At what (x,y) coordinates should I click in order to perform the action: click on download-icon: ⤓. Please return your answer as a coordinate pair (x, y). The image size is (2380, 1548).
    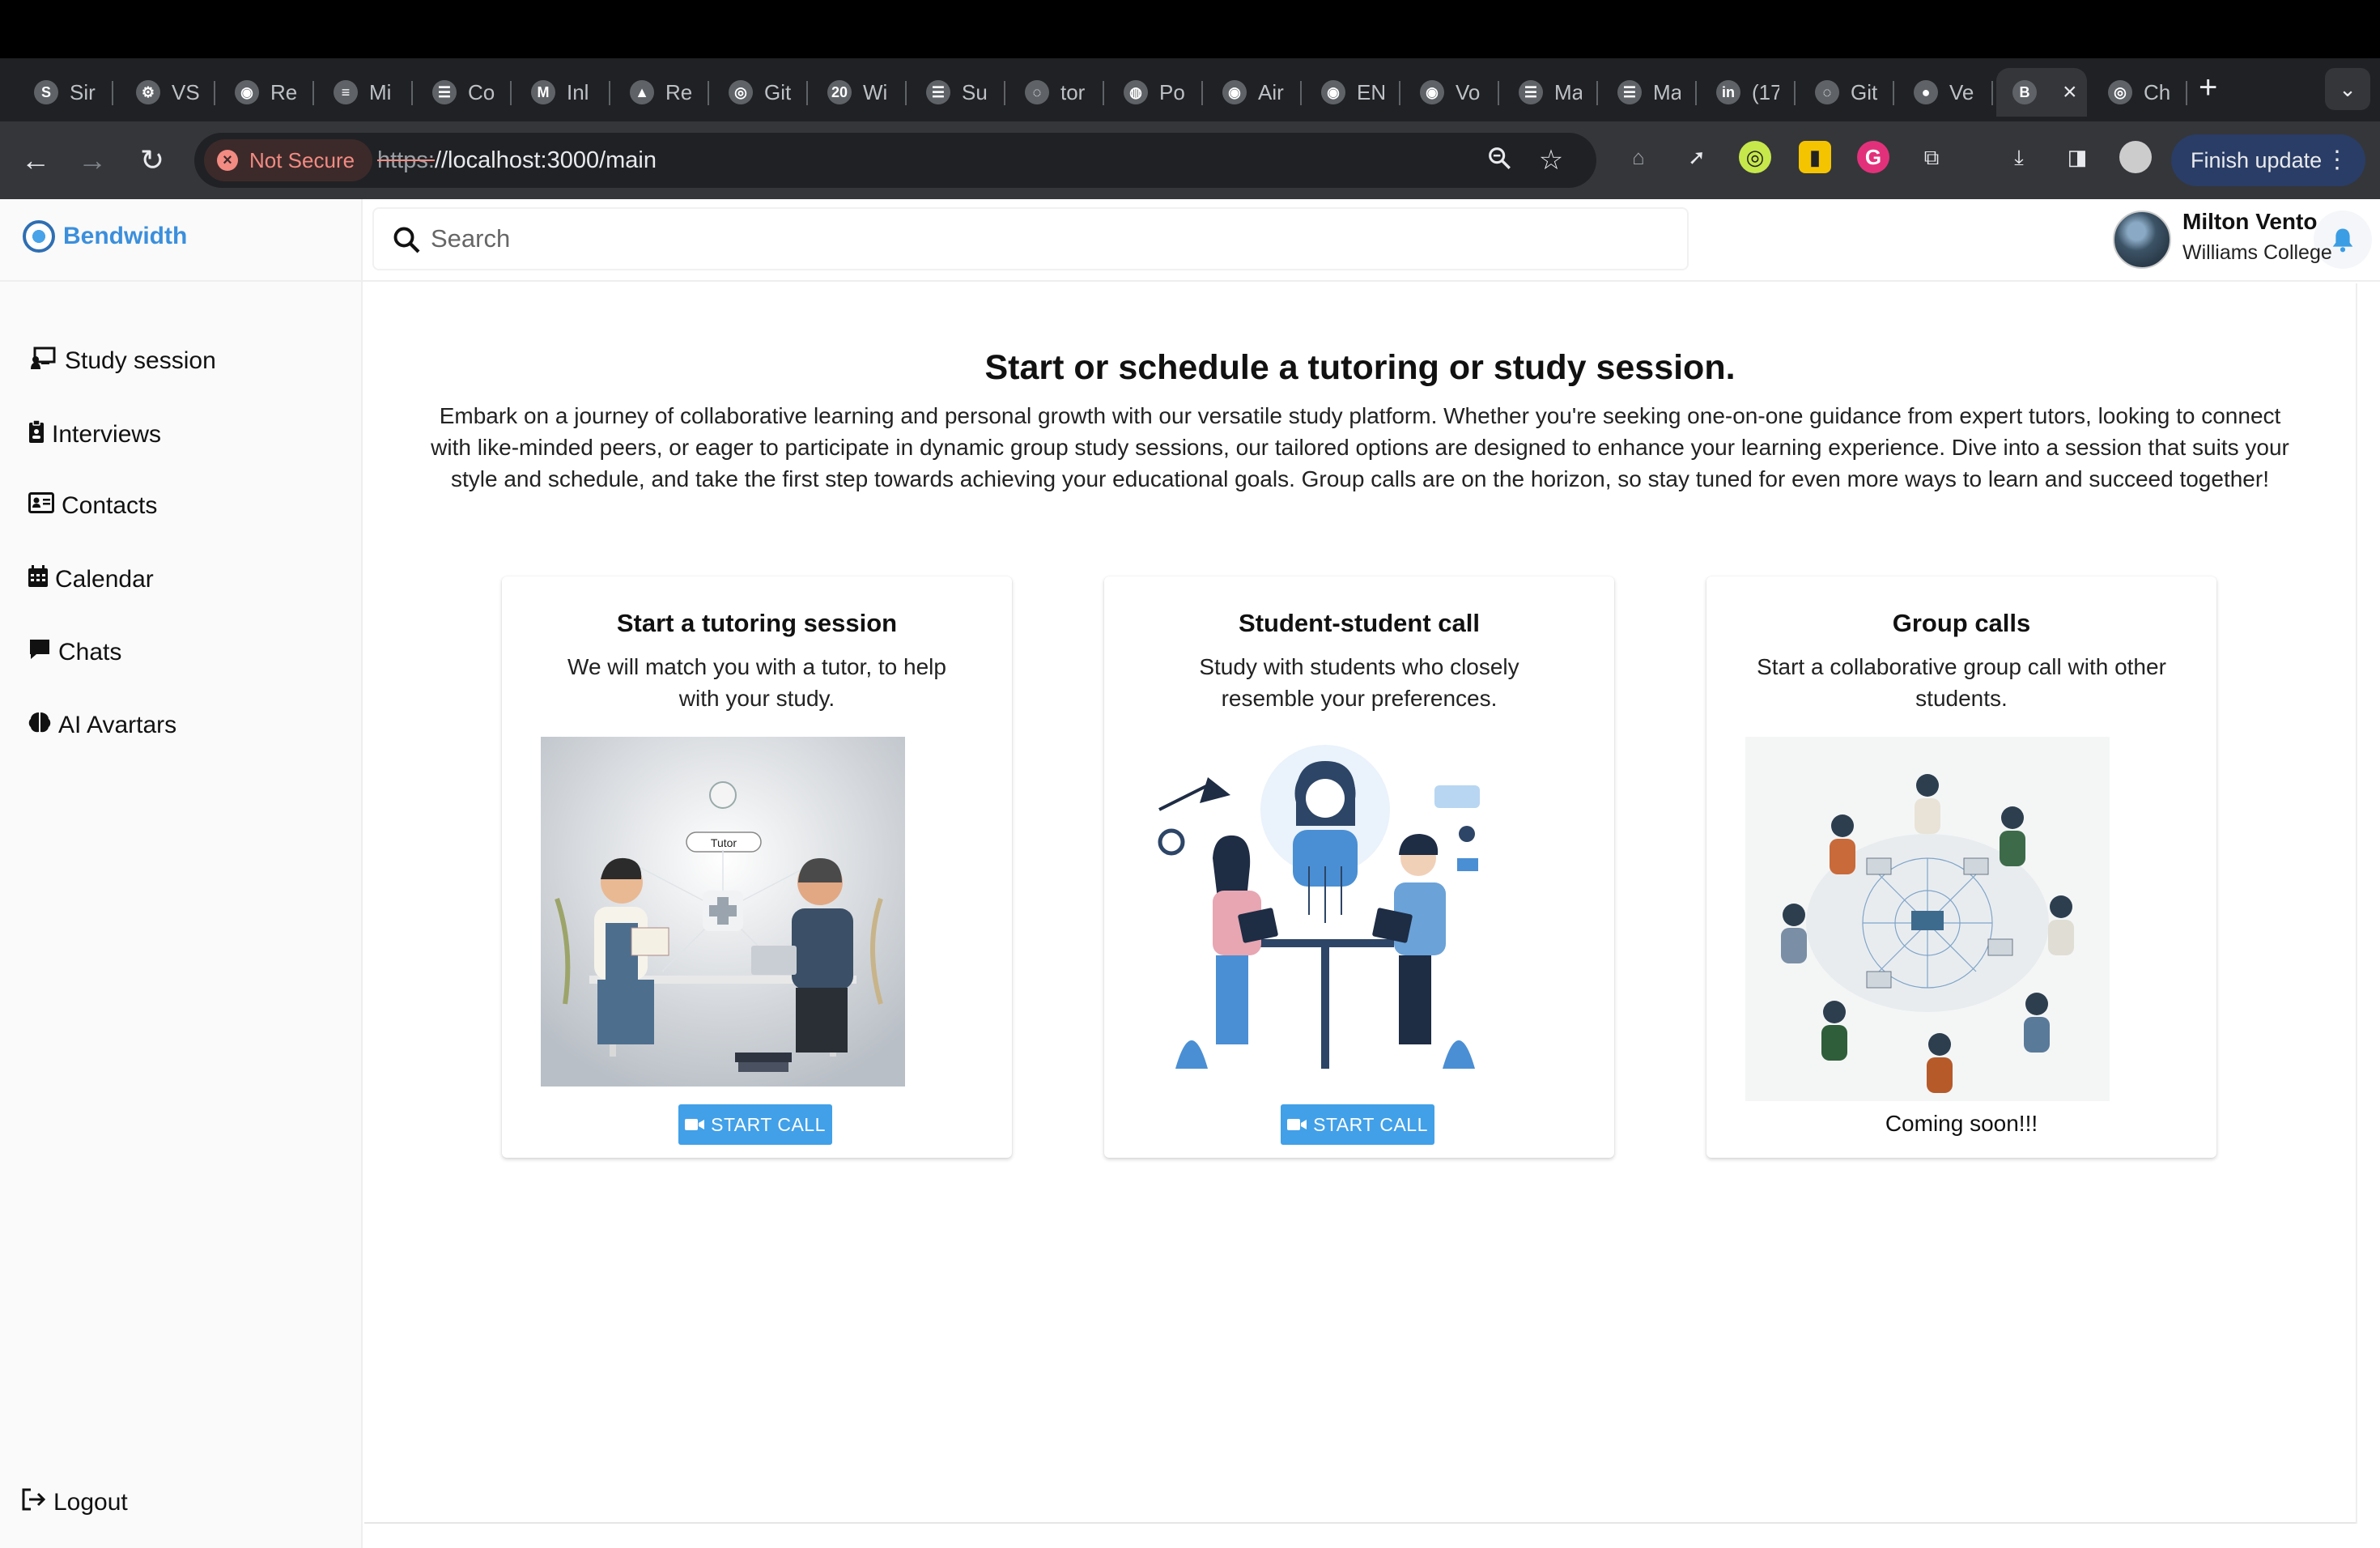
    Looking at the image, I should click on (2019, 157).